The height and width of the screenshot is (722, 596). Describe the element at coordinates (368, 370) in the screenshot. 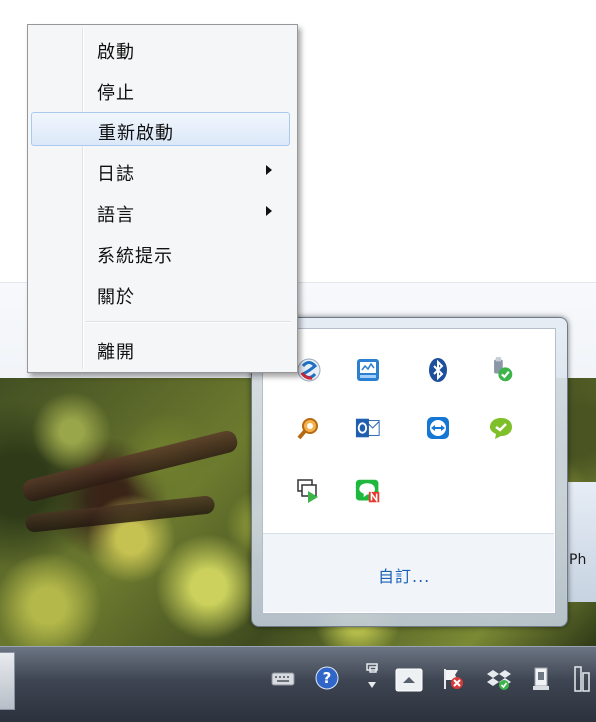

I see `network-monitor-icon` at that location.